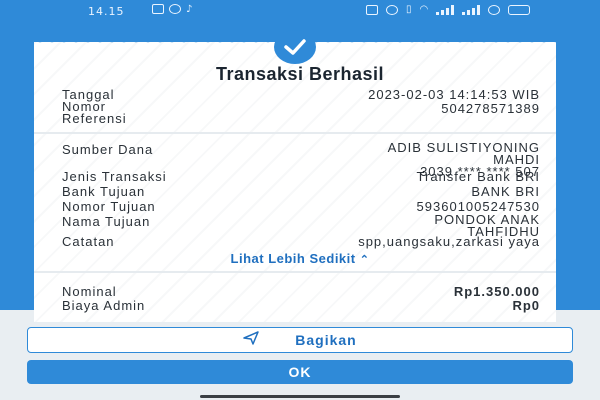 This screenshot has height=400, width=600. I want to click on share-button: Bagikan, so click(300, 340).